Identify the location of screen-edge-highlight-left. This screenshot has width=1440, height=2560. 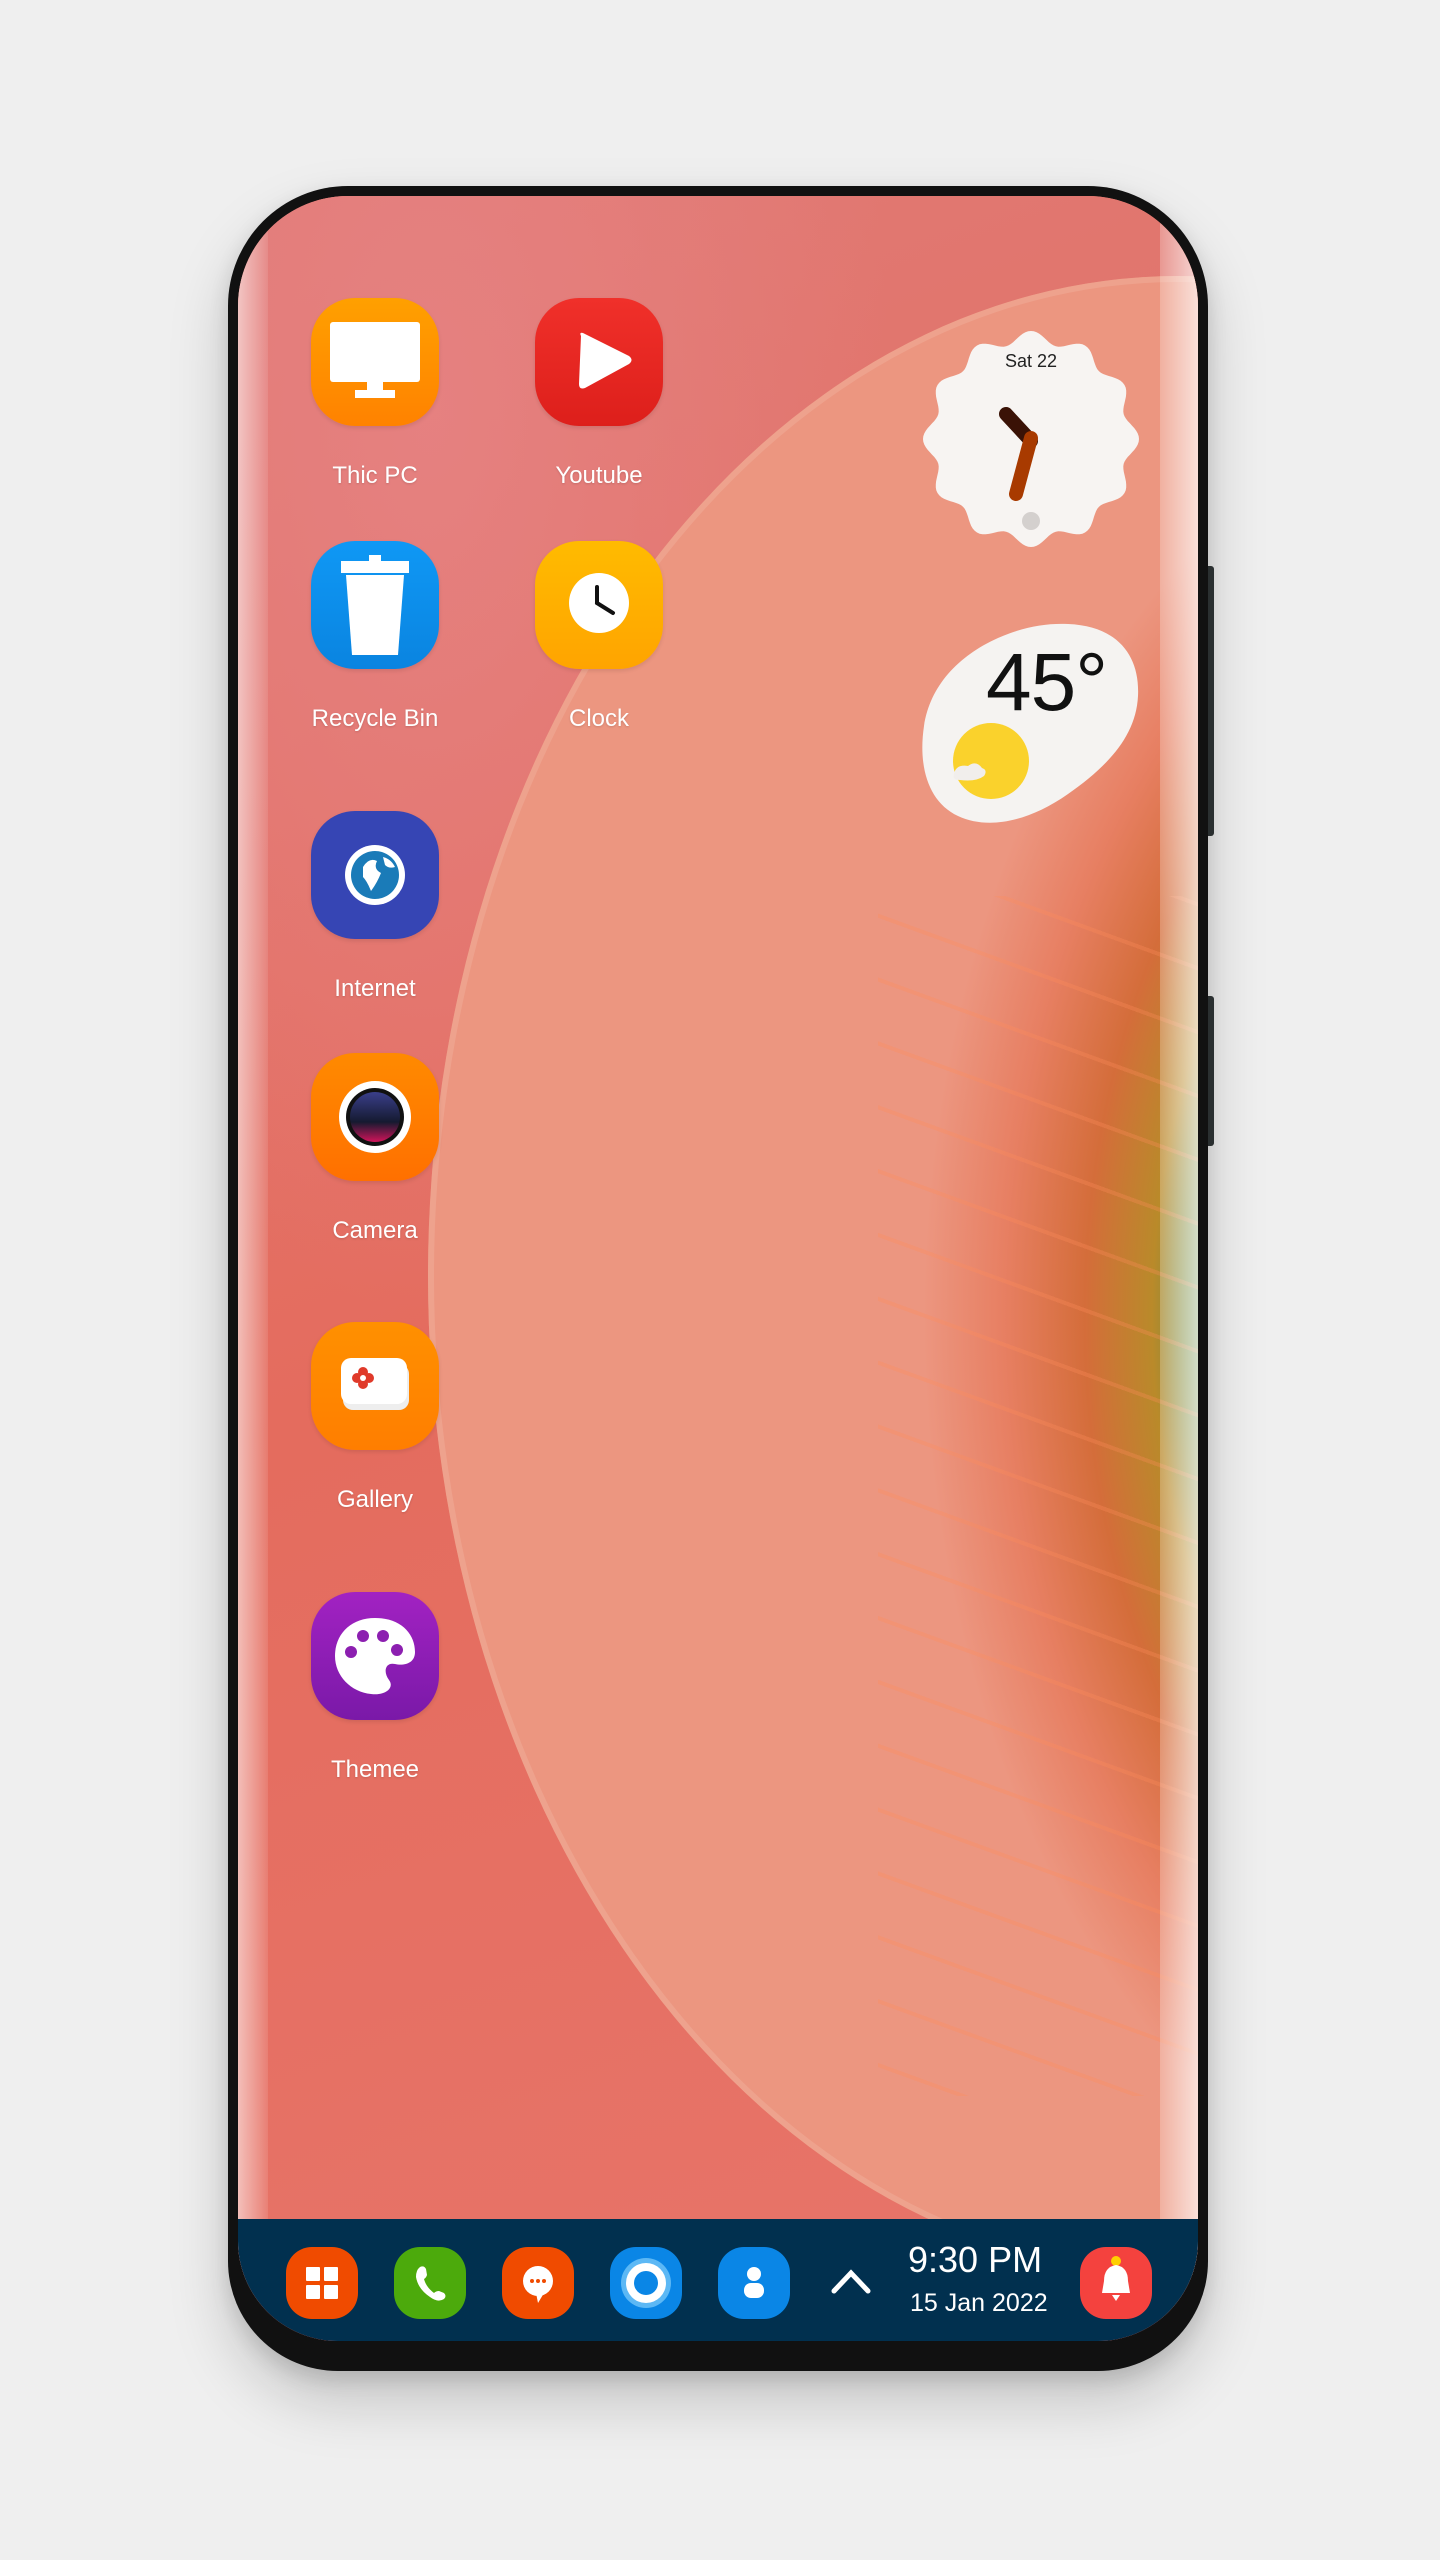
(253, 1268).